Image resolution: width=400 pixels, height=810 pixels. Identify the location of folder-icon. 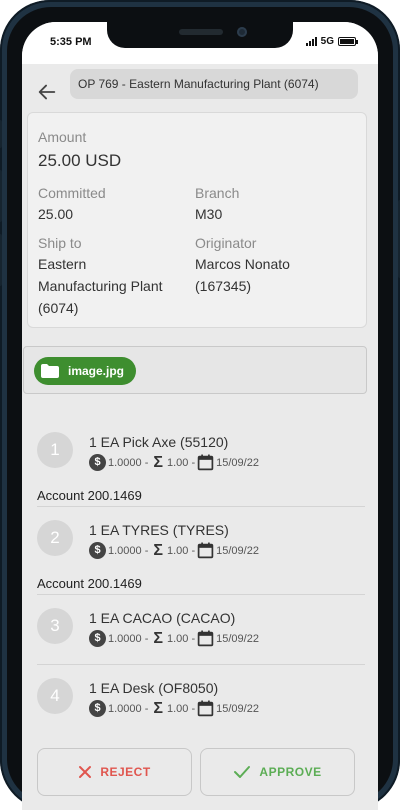
(50, 371).